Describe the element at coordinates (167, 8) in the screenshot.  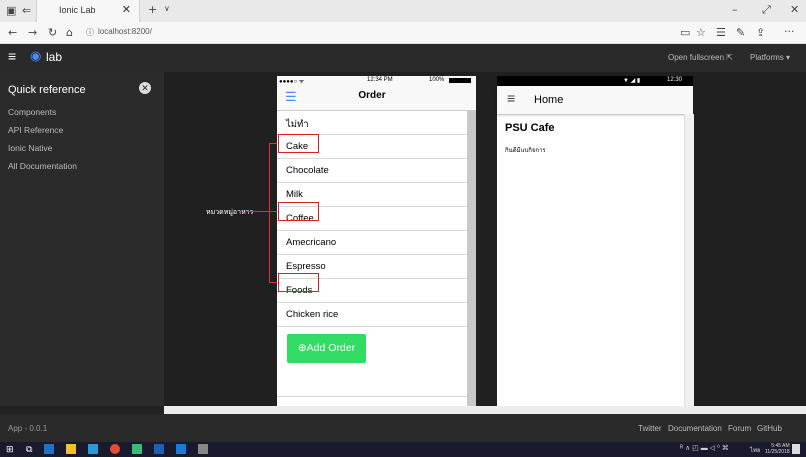
I see `tab-menu-icon: ∨` at that location.